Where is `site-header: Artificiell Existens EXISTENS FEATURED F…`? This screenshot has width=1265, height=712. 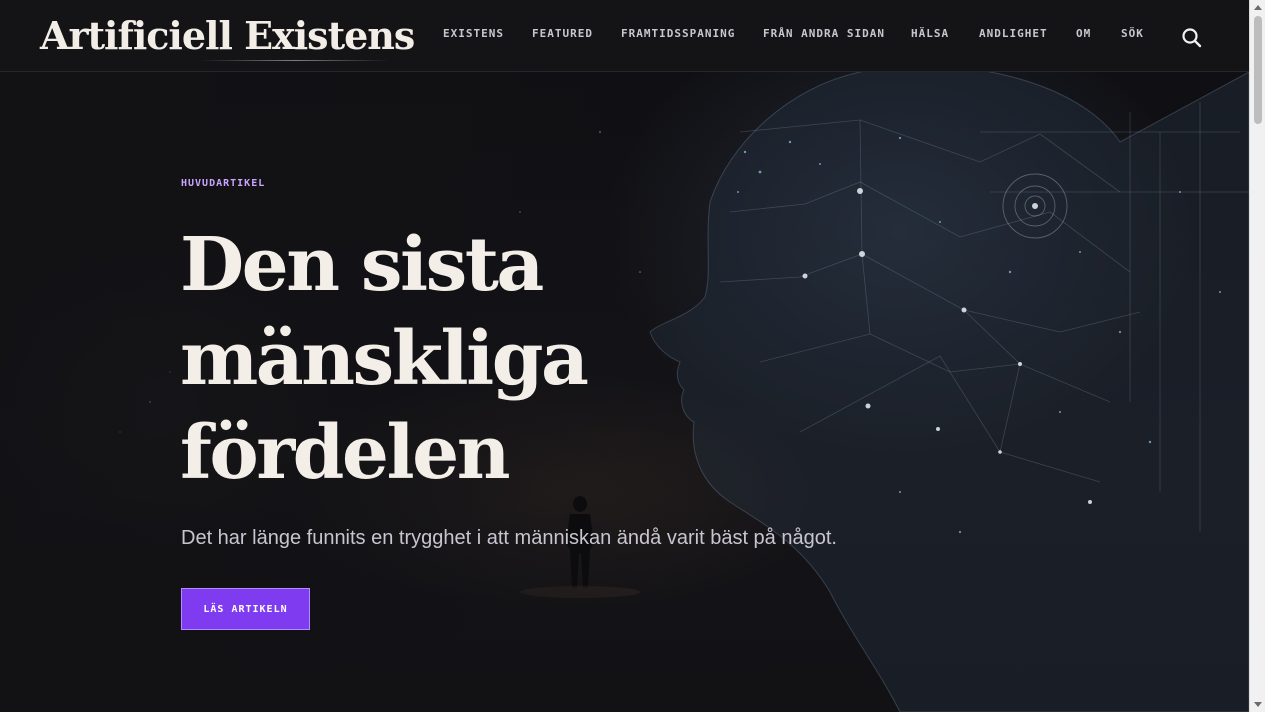 site-header: Artificiell Existens EXISTENS FEATURED F… is located at coordinates (624, 36).